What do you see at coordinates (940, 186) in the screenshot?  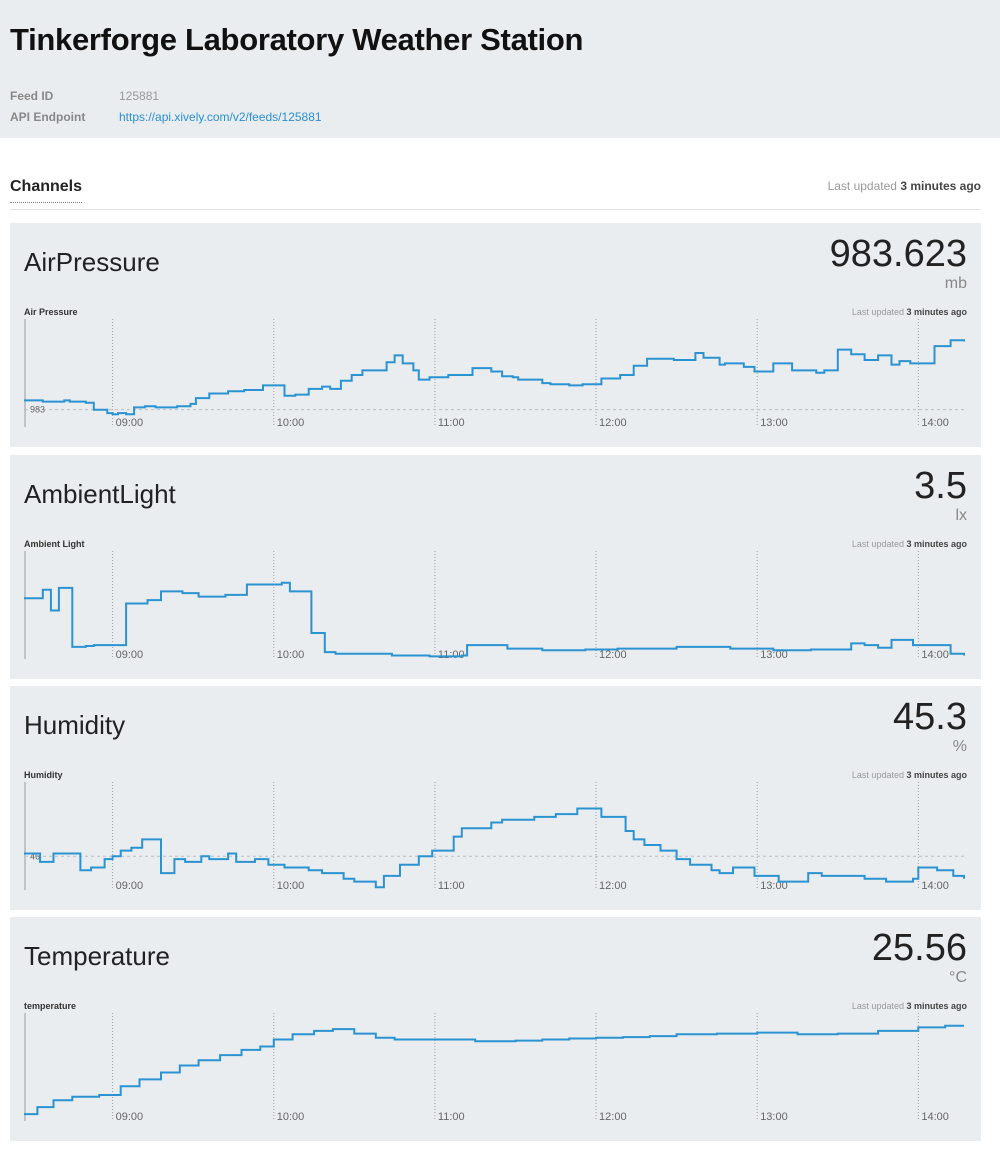 I see `channels-updated-value: 3 minutes ago` at bounding box center [940, 186].